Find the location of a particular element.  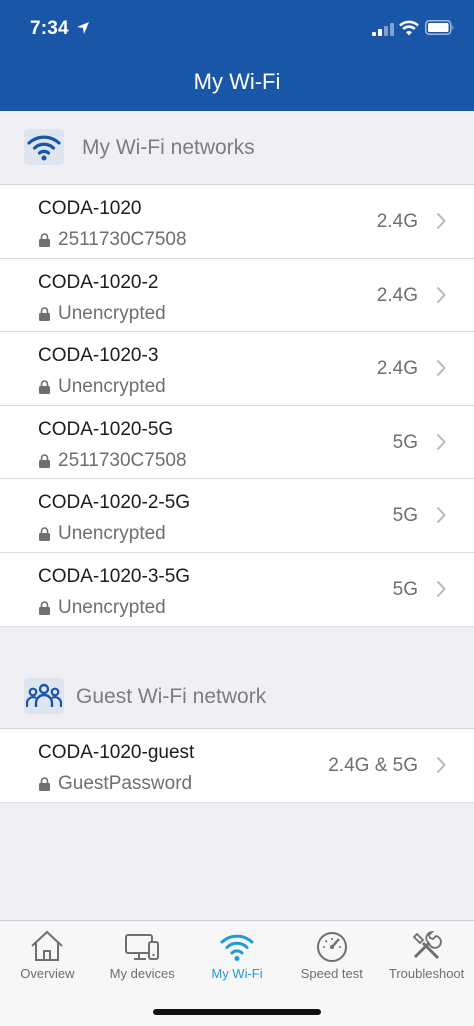

network-row: CODA-1020-2-5G Unencrypted 5G is located at coordinates (237, 516).